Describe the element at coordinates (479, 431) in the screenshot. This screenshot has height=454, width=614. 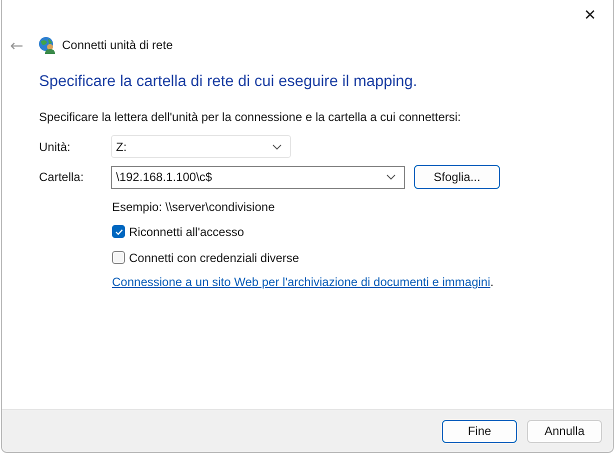
I see `dialog-button: Fine` at that location.